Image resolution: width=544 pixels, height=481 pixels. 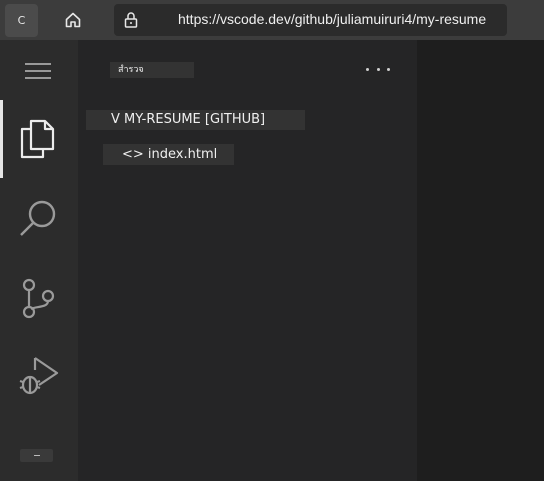 I want to click on back-button: C, so click(x=21, y=20).